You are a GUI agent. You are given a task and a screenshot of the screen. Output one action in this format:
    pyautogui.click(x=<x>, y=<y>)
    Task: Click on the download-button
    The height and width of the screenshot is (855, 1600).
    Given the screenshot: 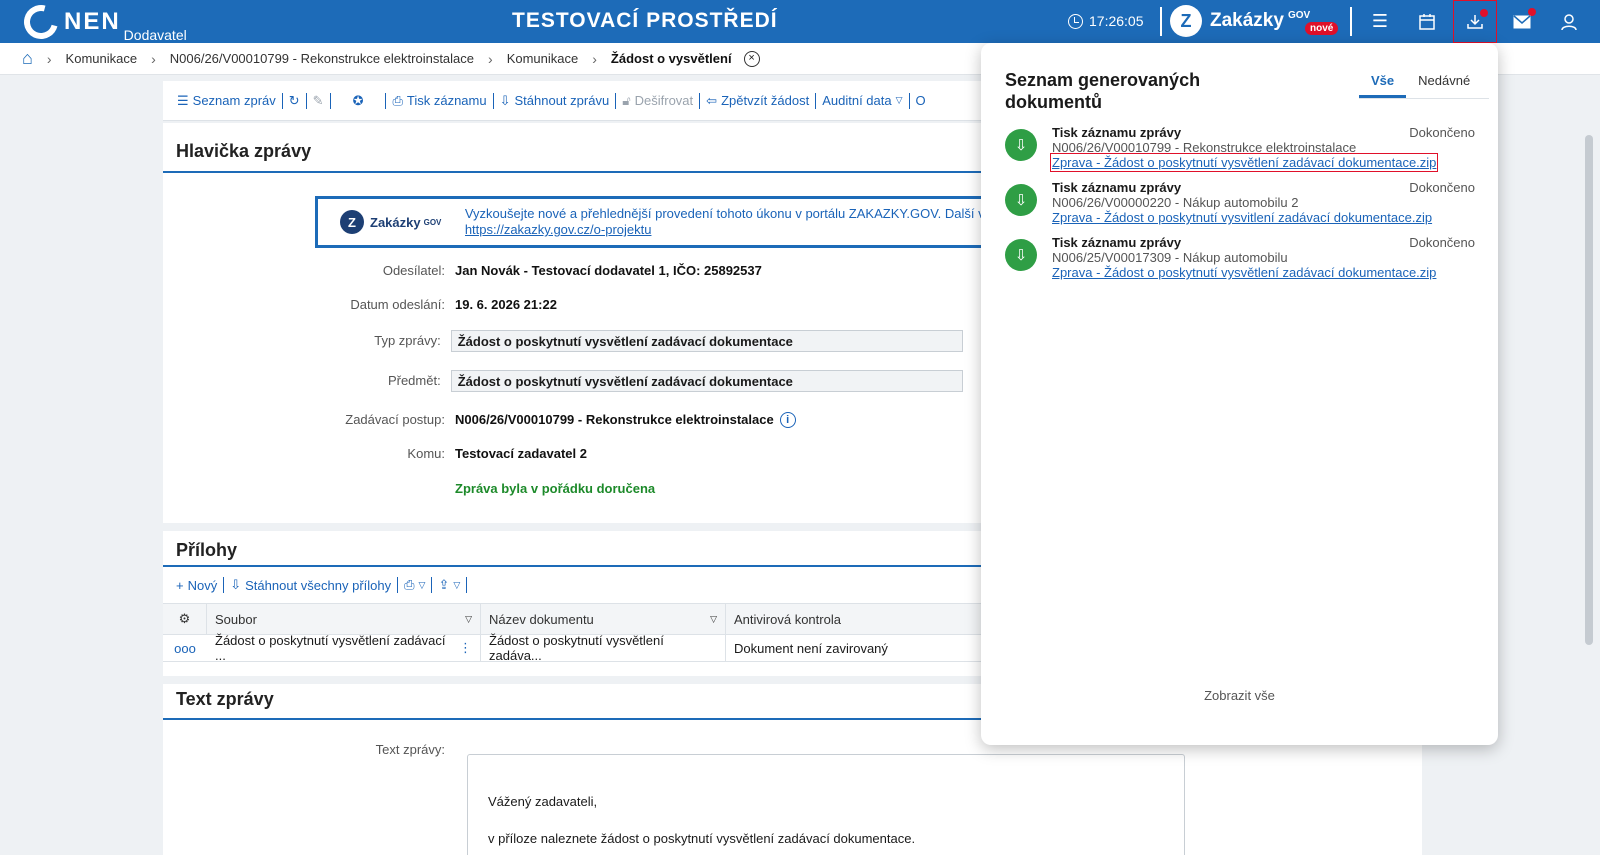 What is the action you would take?
    pyautogui.click(x=1475, y=21)
    